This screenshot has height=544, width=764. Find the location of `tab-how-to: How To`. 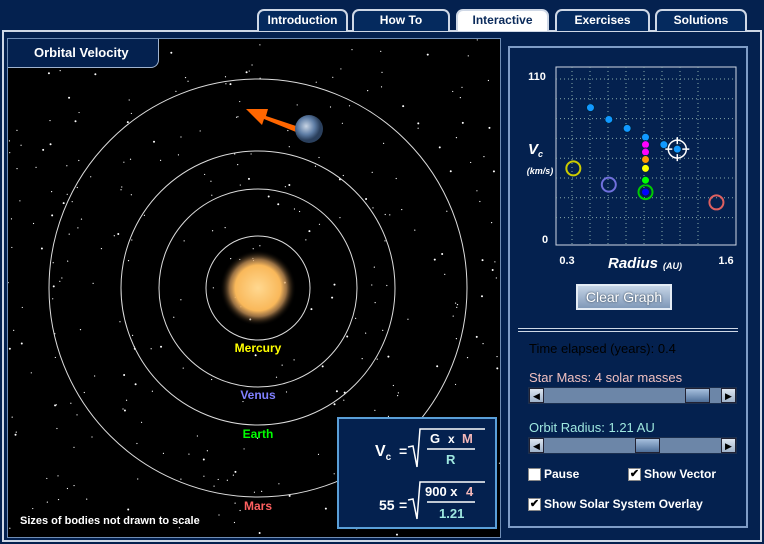

tab-how-to: How To is located at coordinates (401, 20).